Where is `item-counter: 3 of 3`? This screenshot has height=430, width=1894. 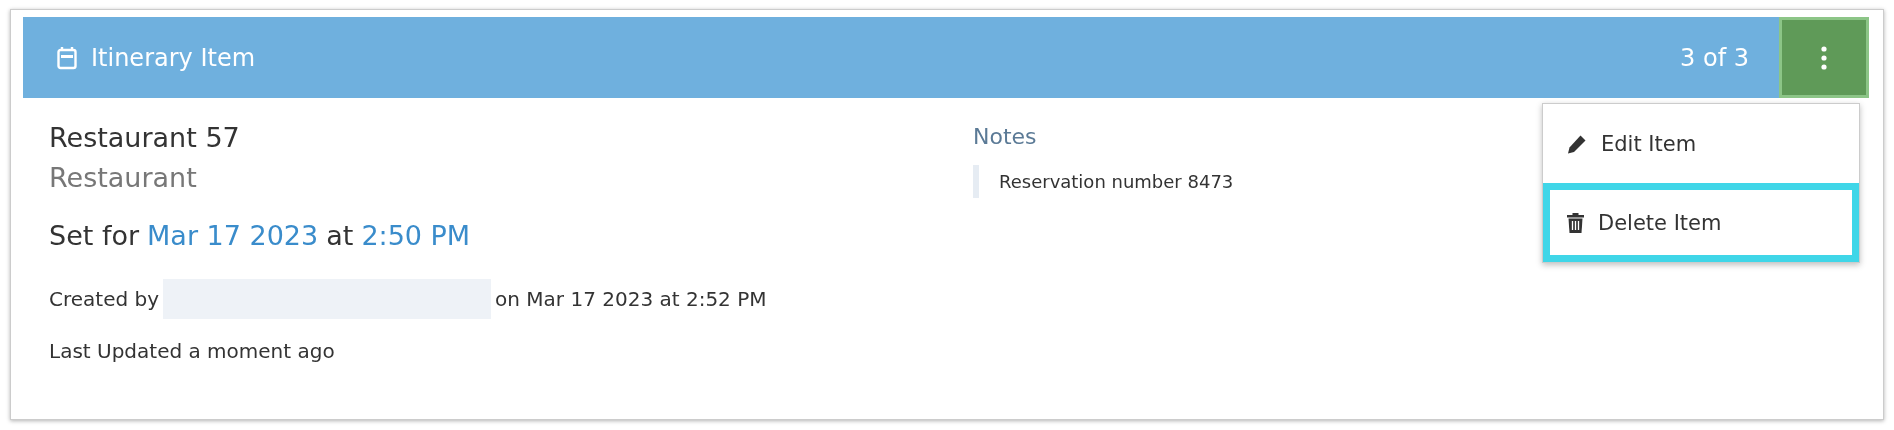
item-counter: 3 of 3 is located at coordinates (1714, 57).